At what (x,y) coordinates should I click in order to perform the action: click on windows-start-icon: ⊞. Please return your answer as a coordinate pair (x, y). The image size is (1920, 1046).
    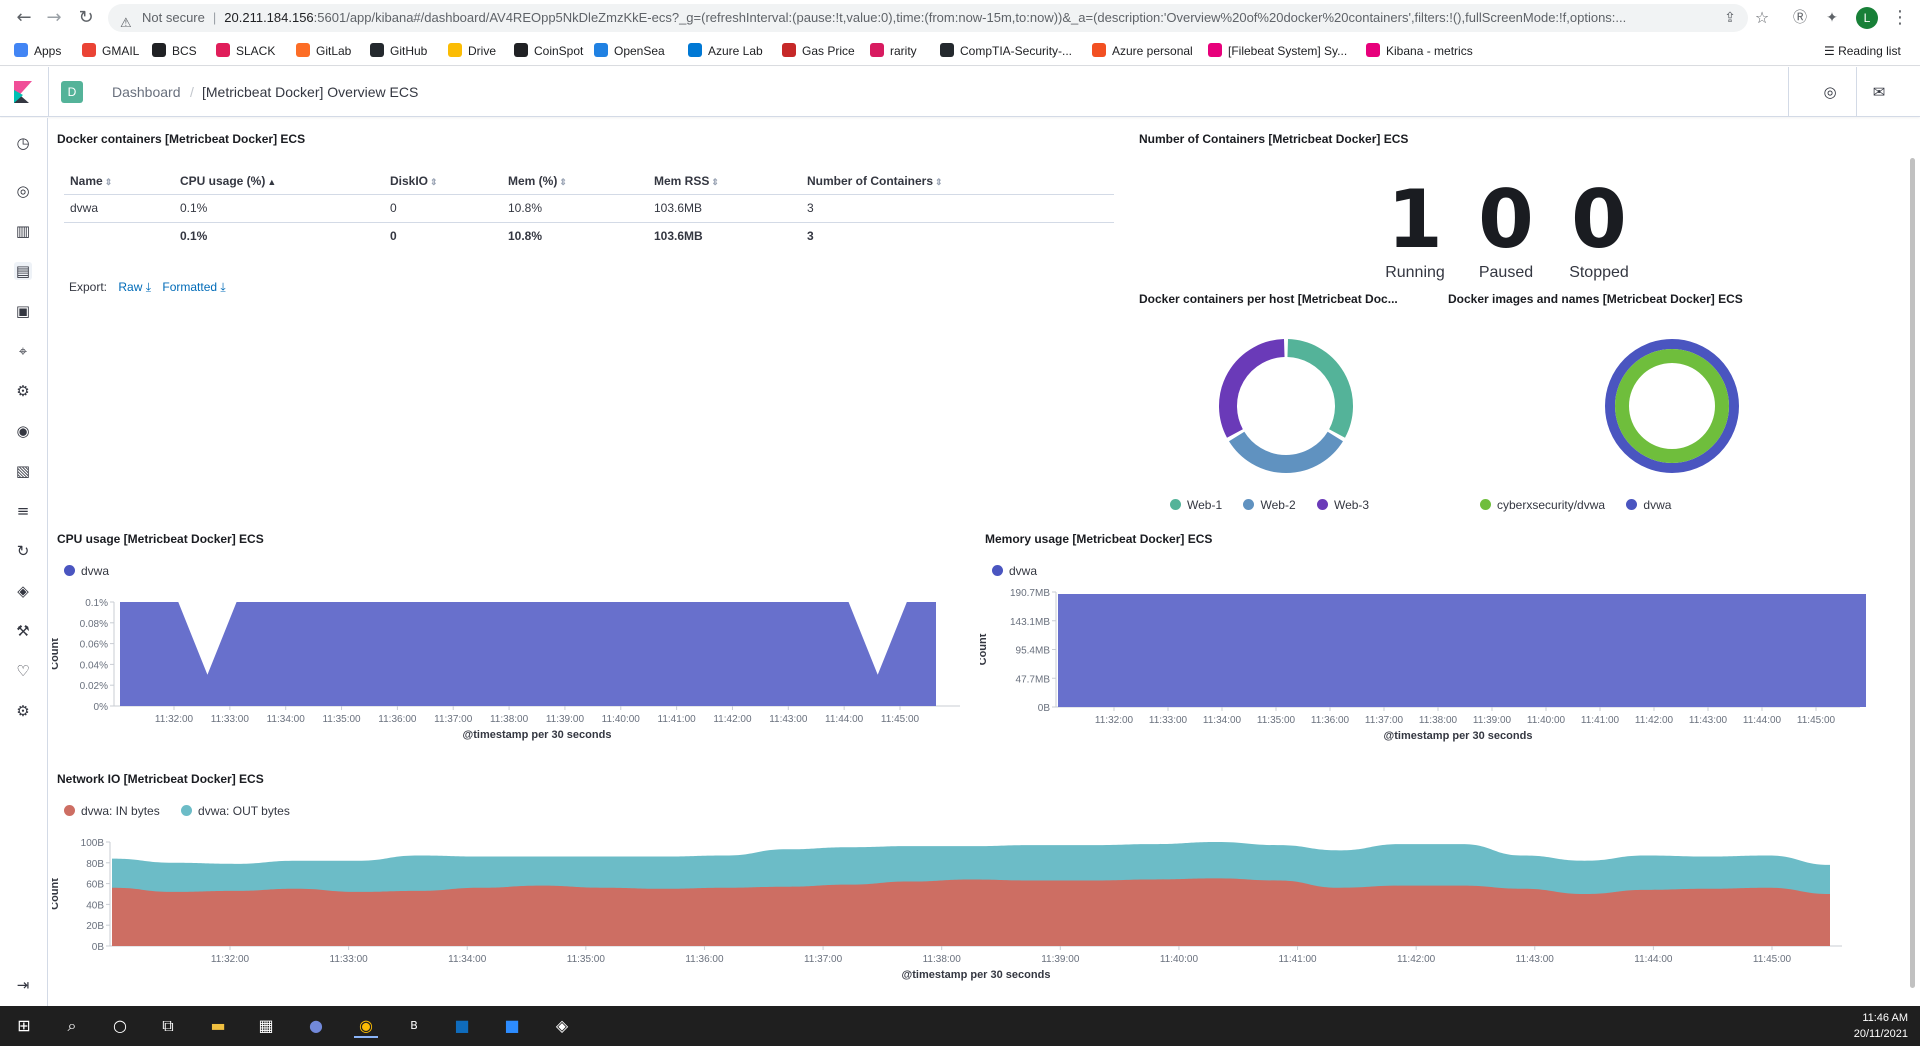
    Looking at the image, I should click on (24, 1026).